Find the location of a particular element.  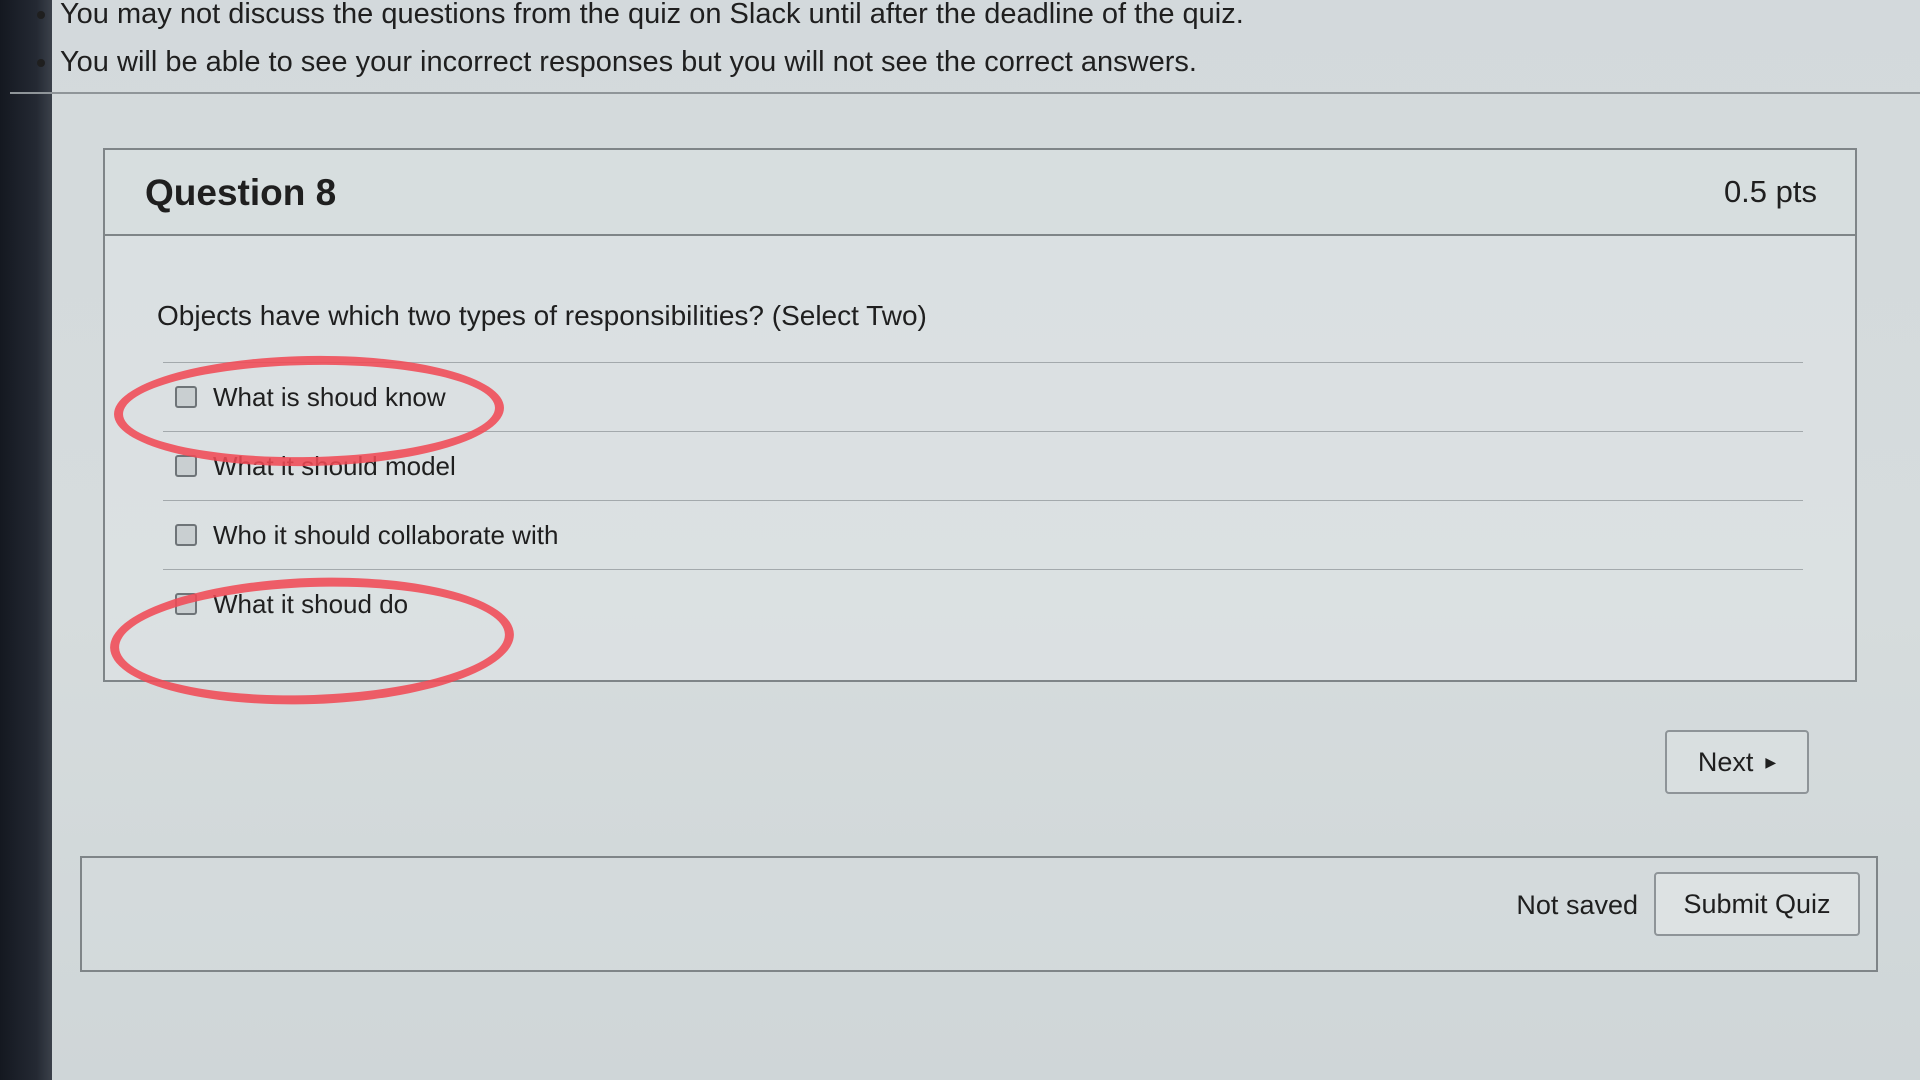

answer-option: What is shoud know is located at coordinates (983, 396).